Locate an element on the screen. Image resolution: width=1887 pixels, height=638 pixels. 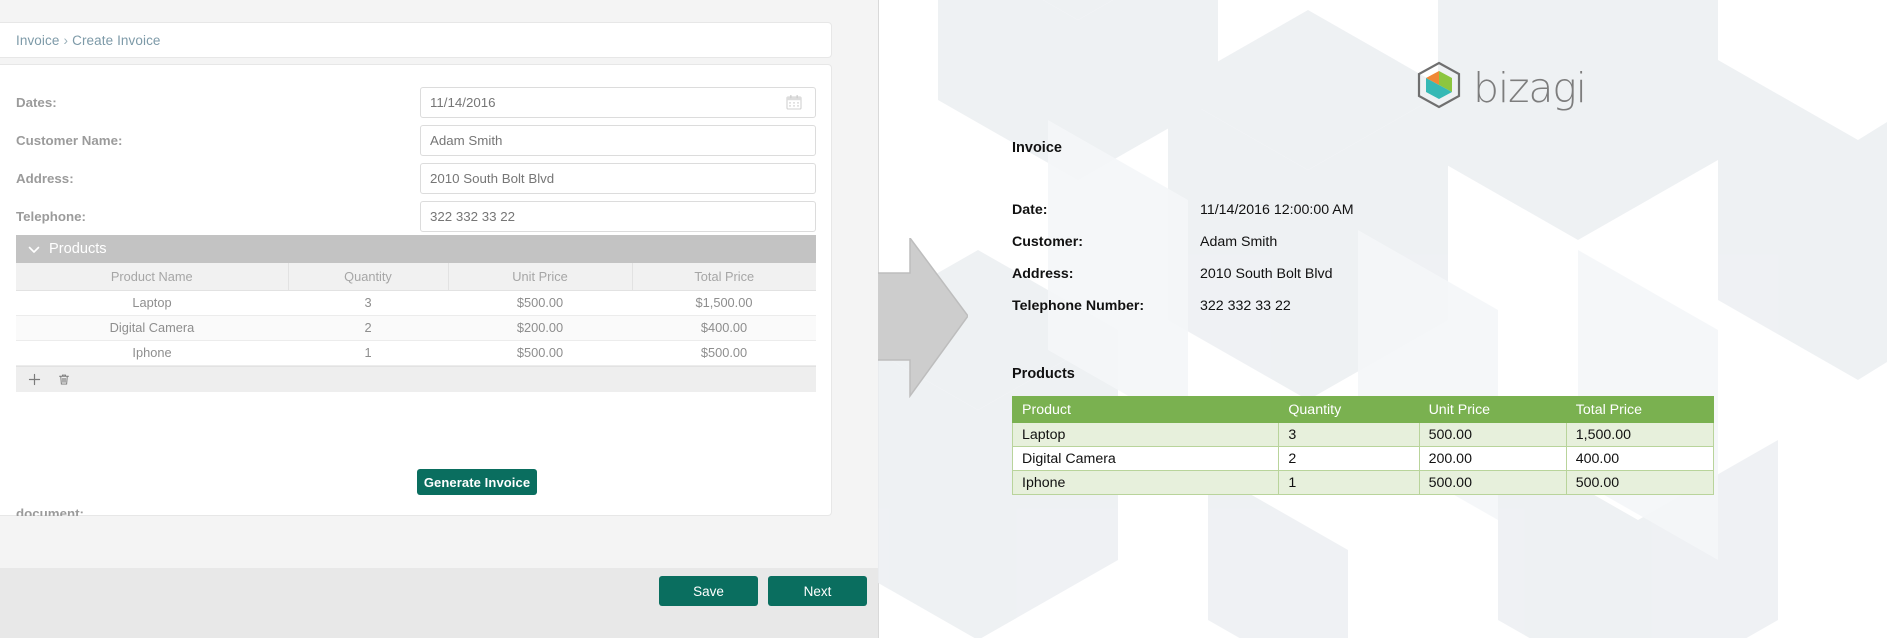
products-panel-header: Products is located at coordinates (416, 249).